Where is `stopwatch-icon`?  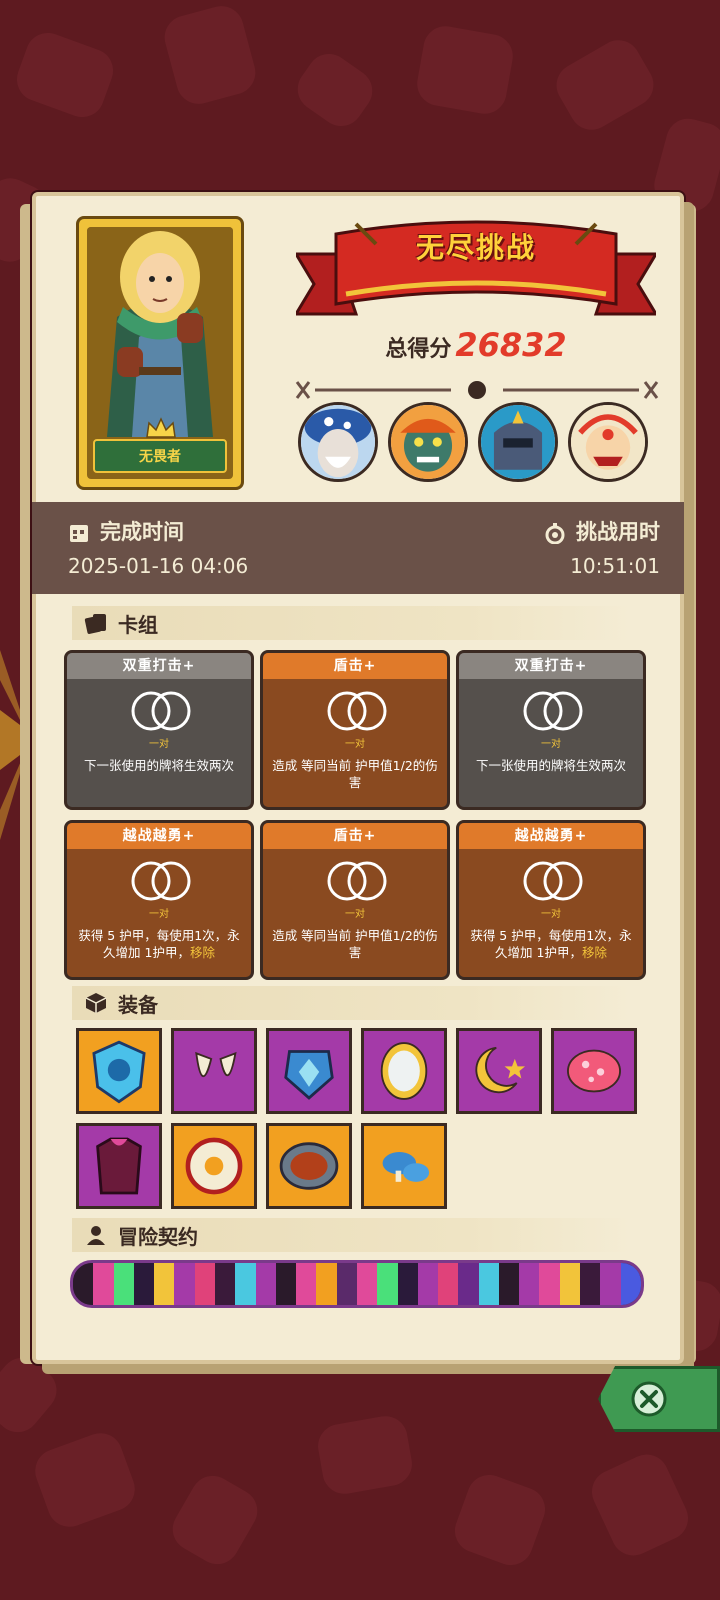 stopwatch-icon is located at coordinates (555, 533).